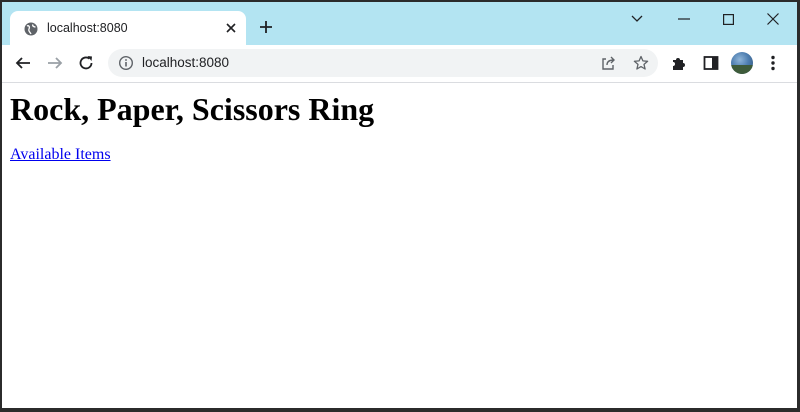 This screenshot has height=412, width=800. What do you see at coordinates (192, 109) in the screenshot?
I see `page-title: Rock, Paper, Scissors Ring` at bounding box center [192, 109].